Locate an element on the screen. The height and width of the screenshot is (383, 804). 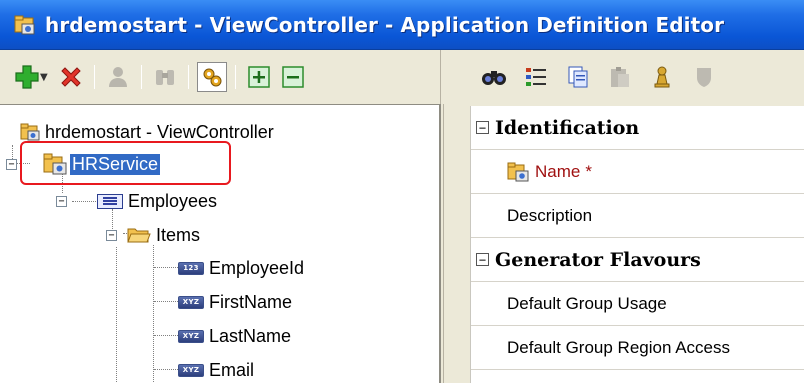
collapse-all-button is located at coordinates (293, 77).